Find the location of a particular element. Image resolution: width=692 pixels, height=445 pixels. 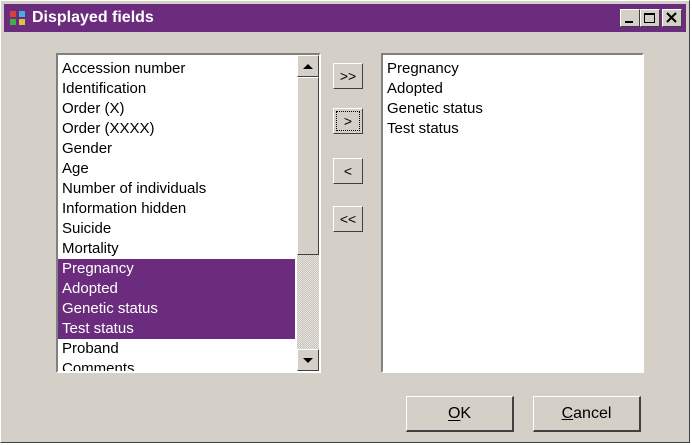

cancel-button-label: Cancel is located at coordinates (586, 413).